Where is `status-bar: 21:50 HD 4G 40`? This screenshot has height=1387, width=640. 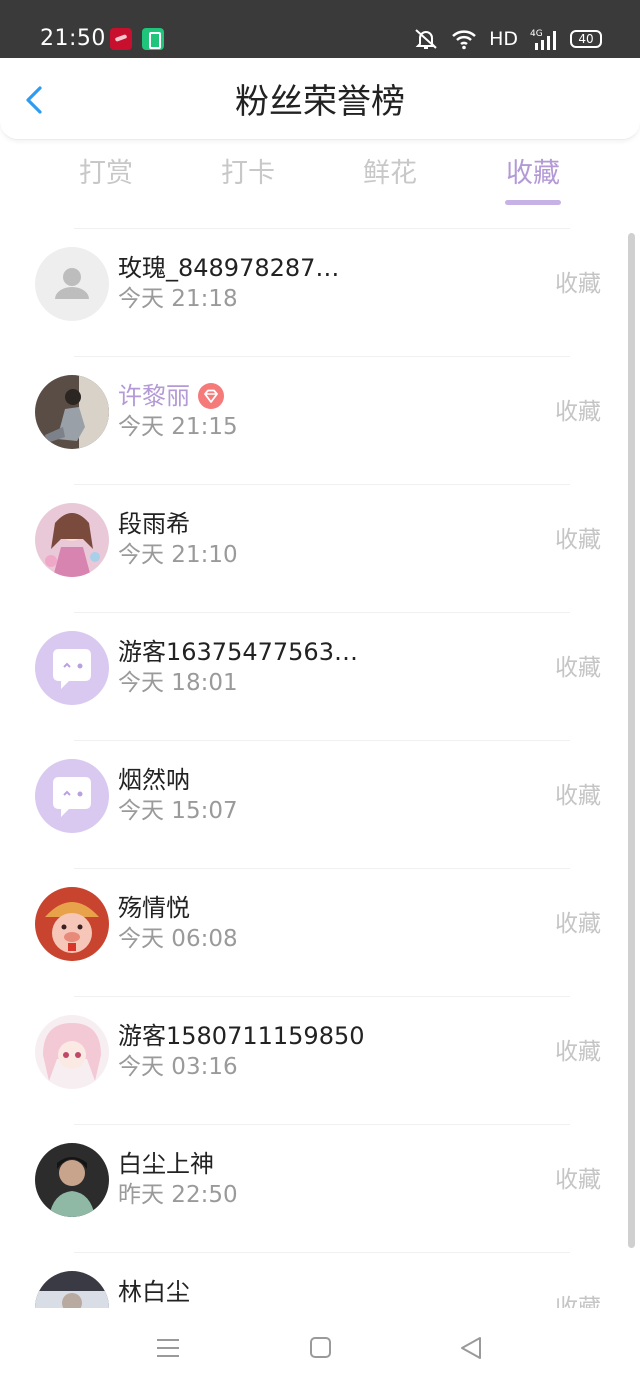
status-bar: 21:50 HD 4G 40 is located at coordinates (320, 29).